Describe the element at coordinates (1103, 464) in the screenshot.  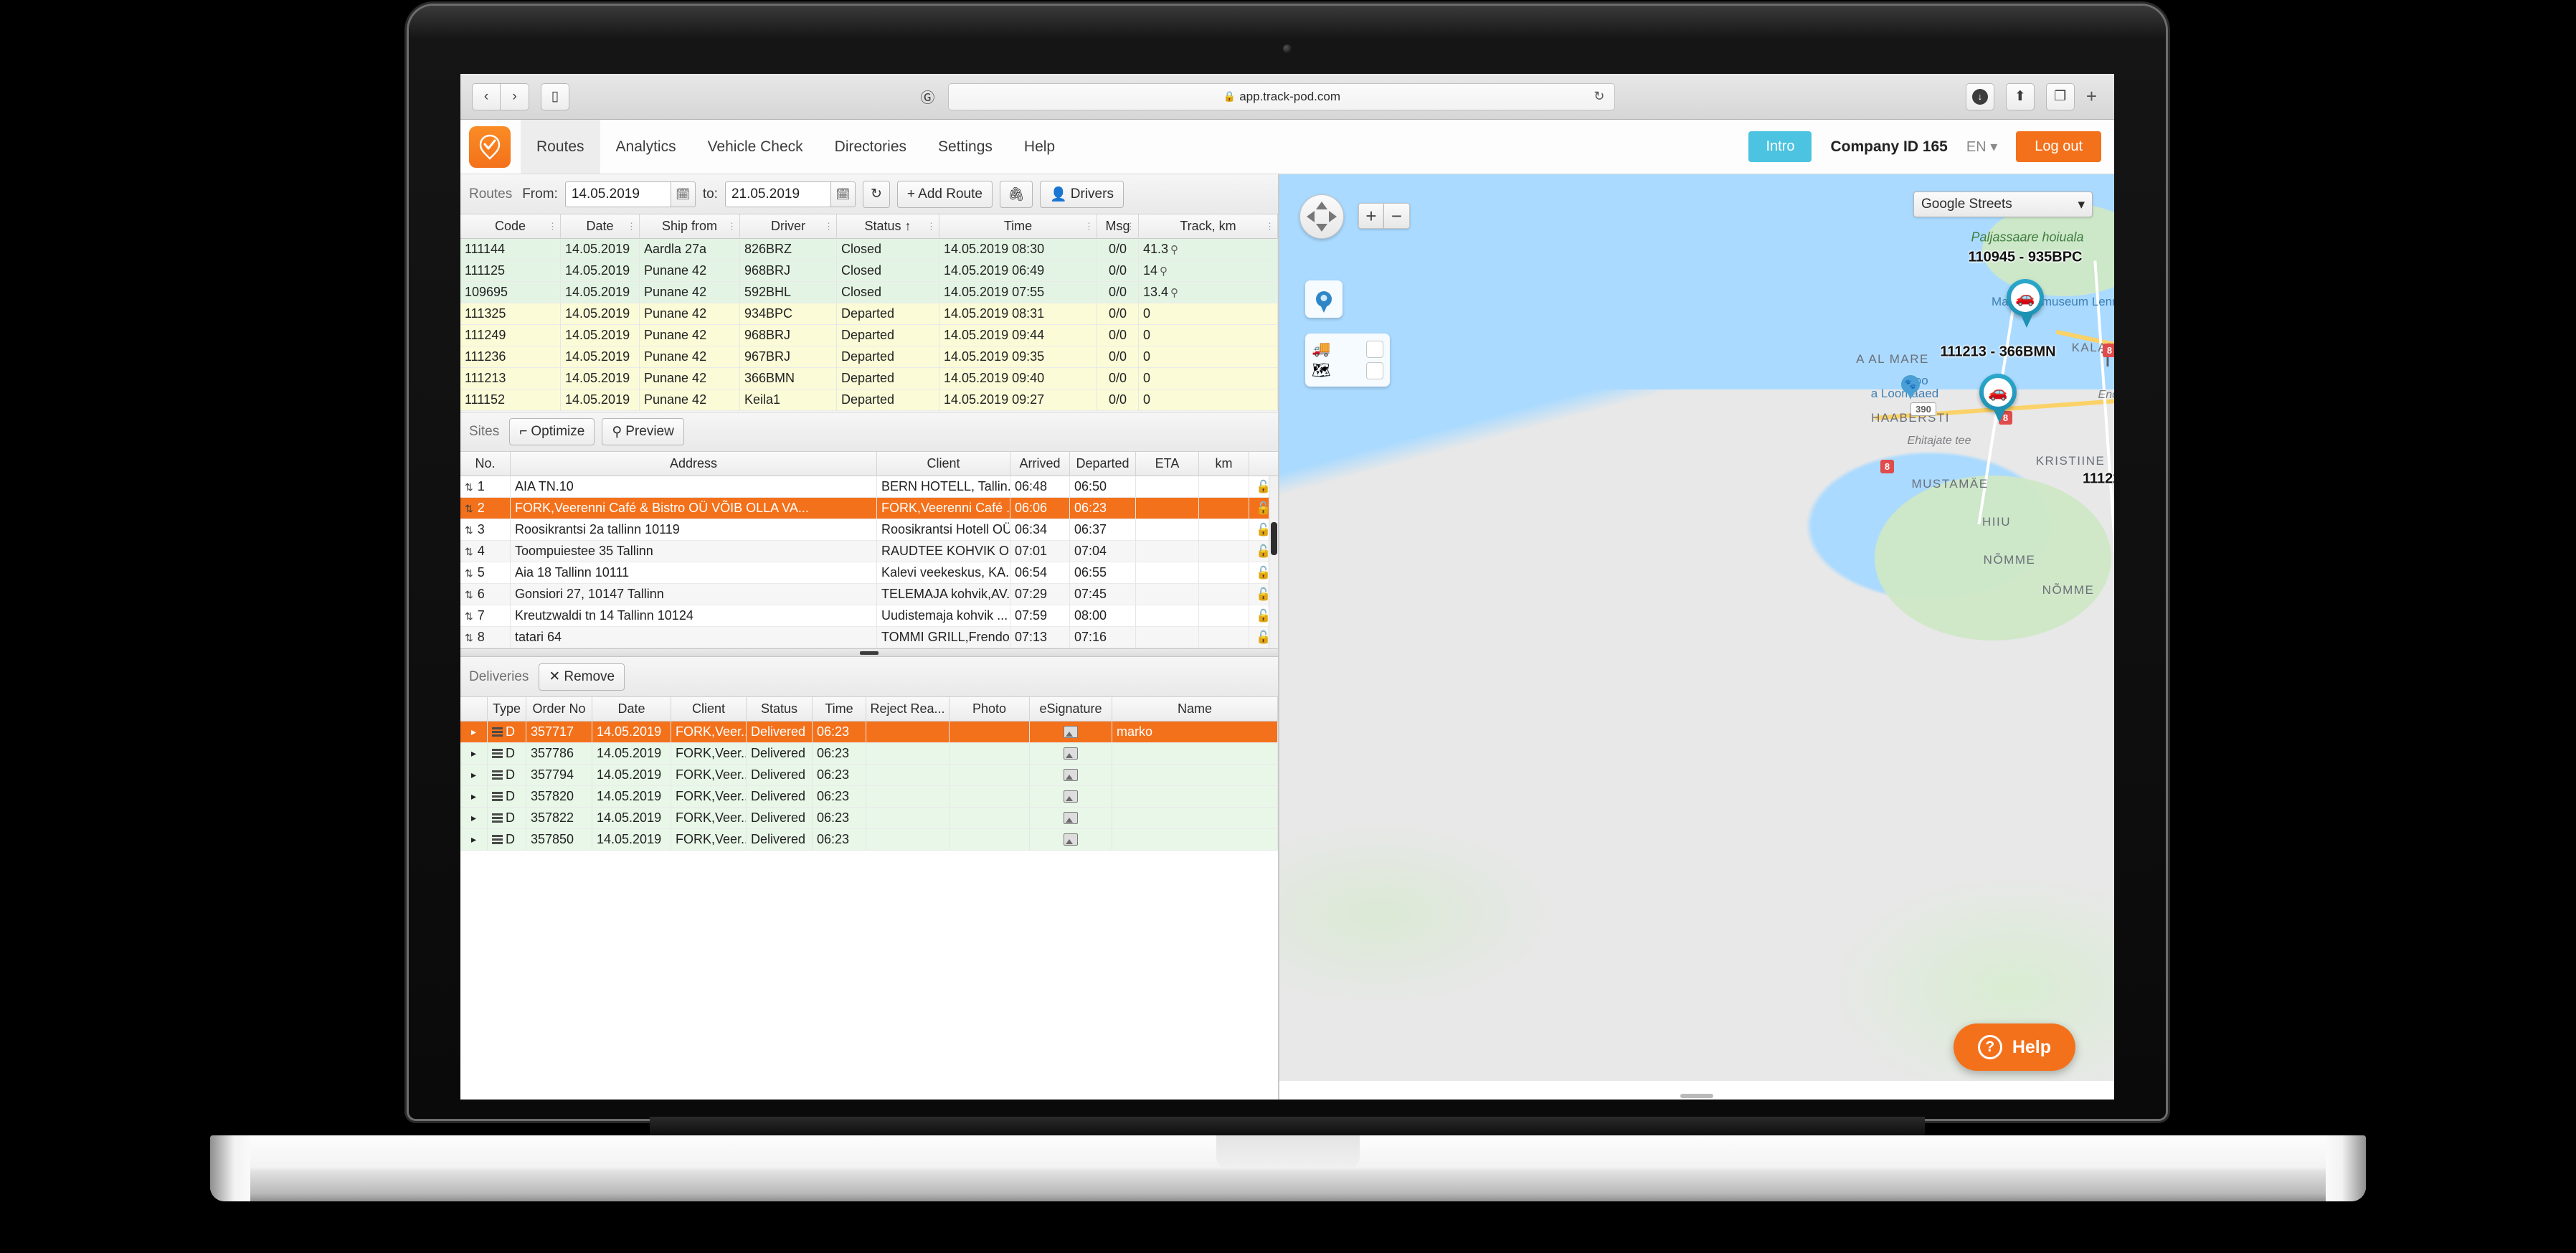
I see `col-departed: Departed` at that location.